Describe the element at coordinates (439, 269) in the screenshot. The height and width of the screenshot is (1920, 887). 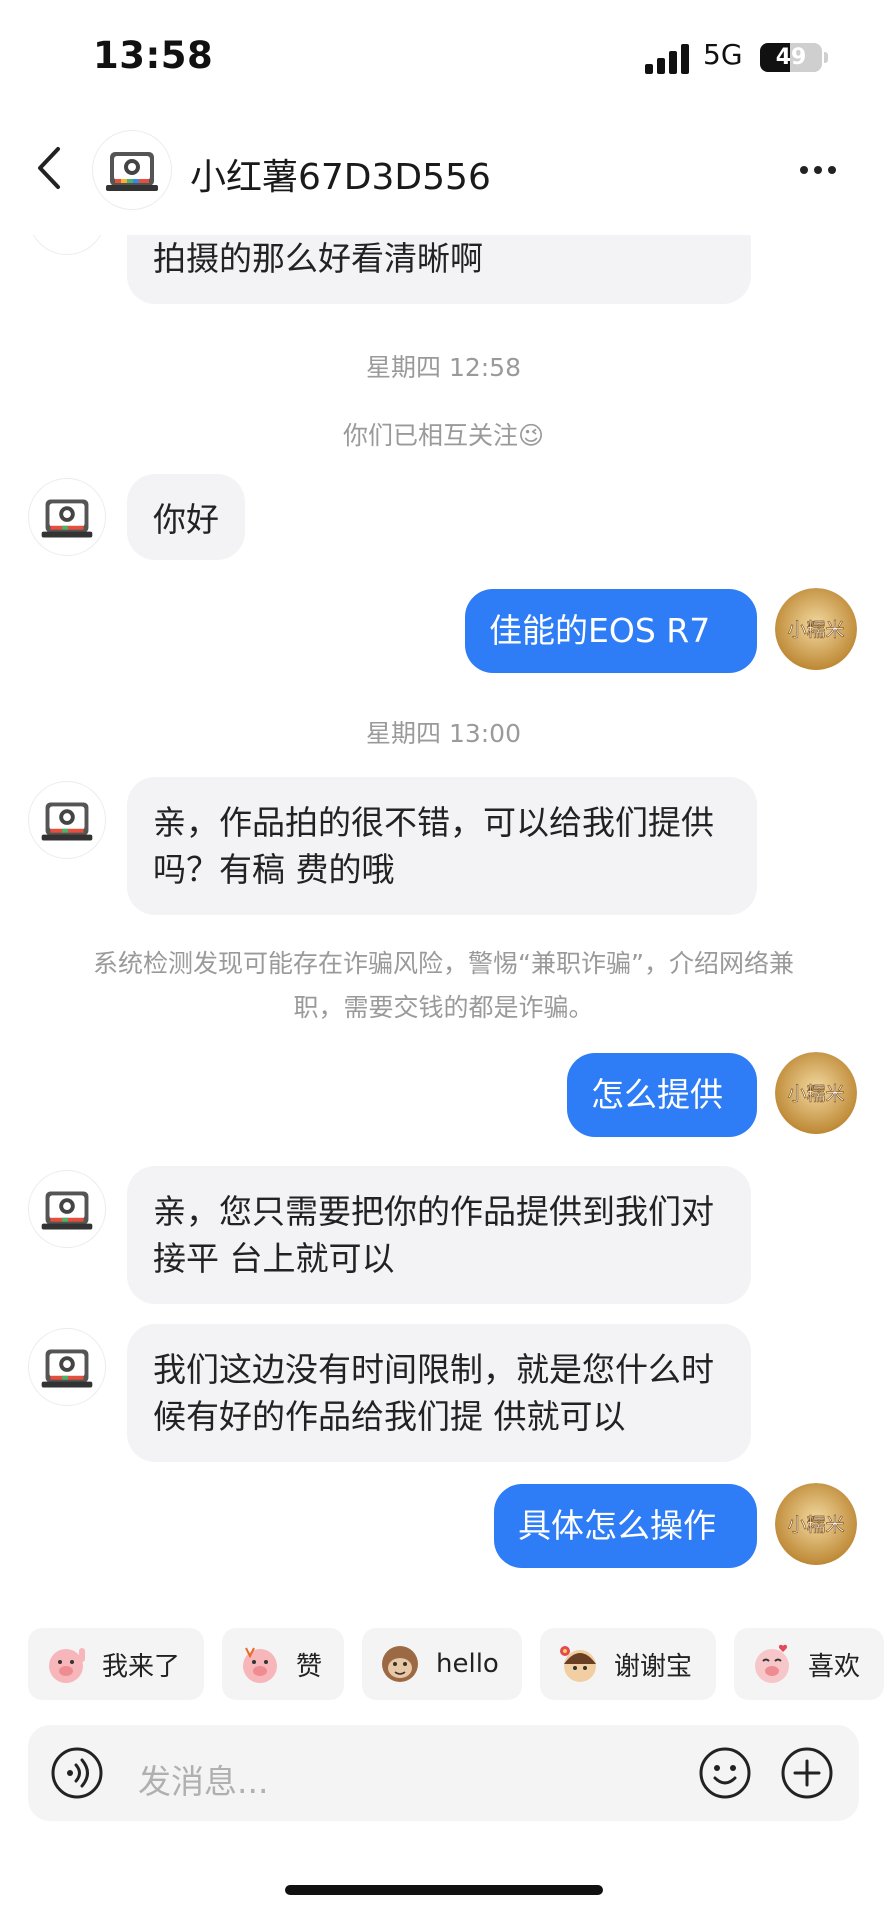
I see `message-bubble-incoming: 拍摄的那么好看清晰啊` at that location.